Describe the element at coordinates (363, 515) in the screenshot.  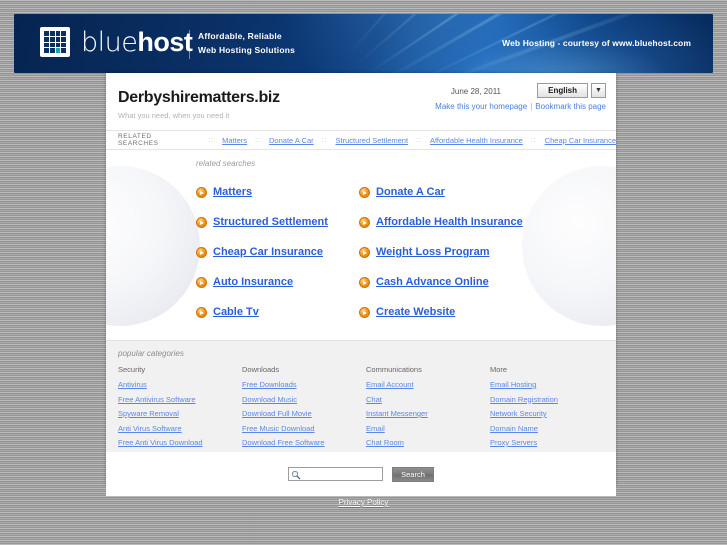
I see `page-footer: Privacy Policy` at that location.